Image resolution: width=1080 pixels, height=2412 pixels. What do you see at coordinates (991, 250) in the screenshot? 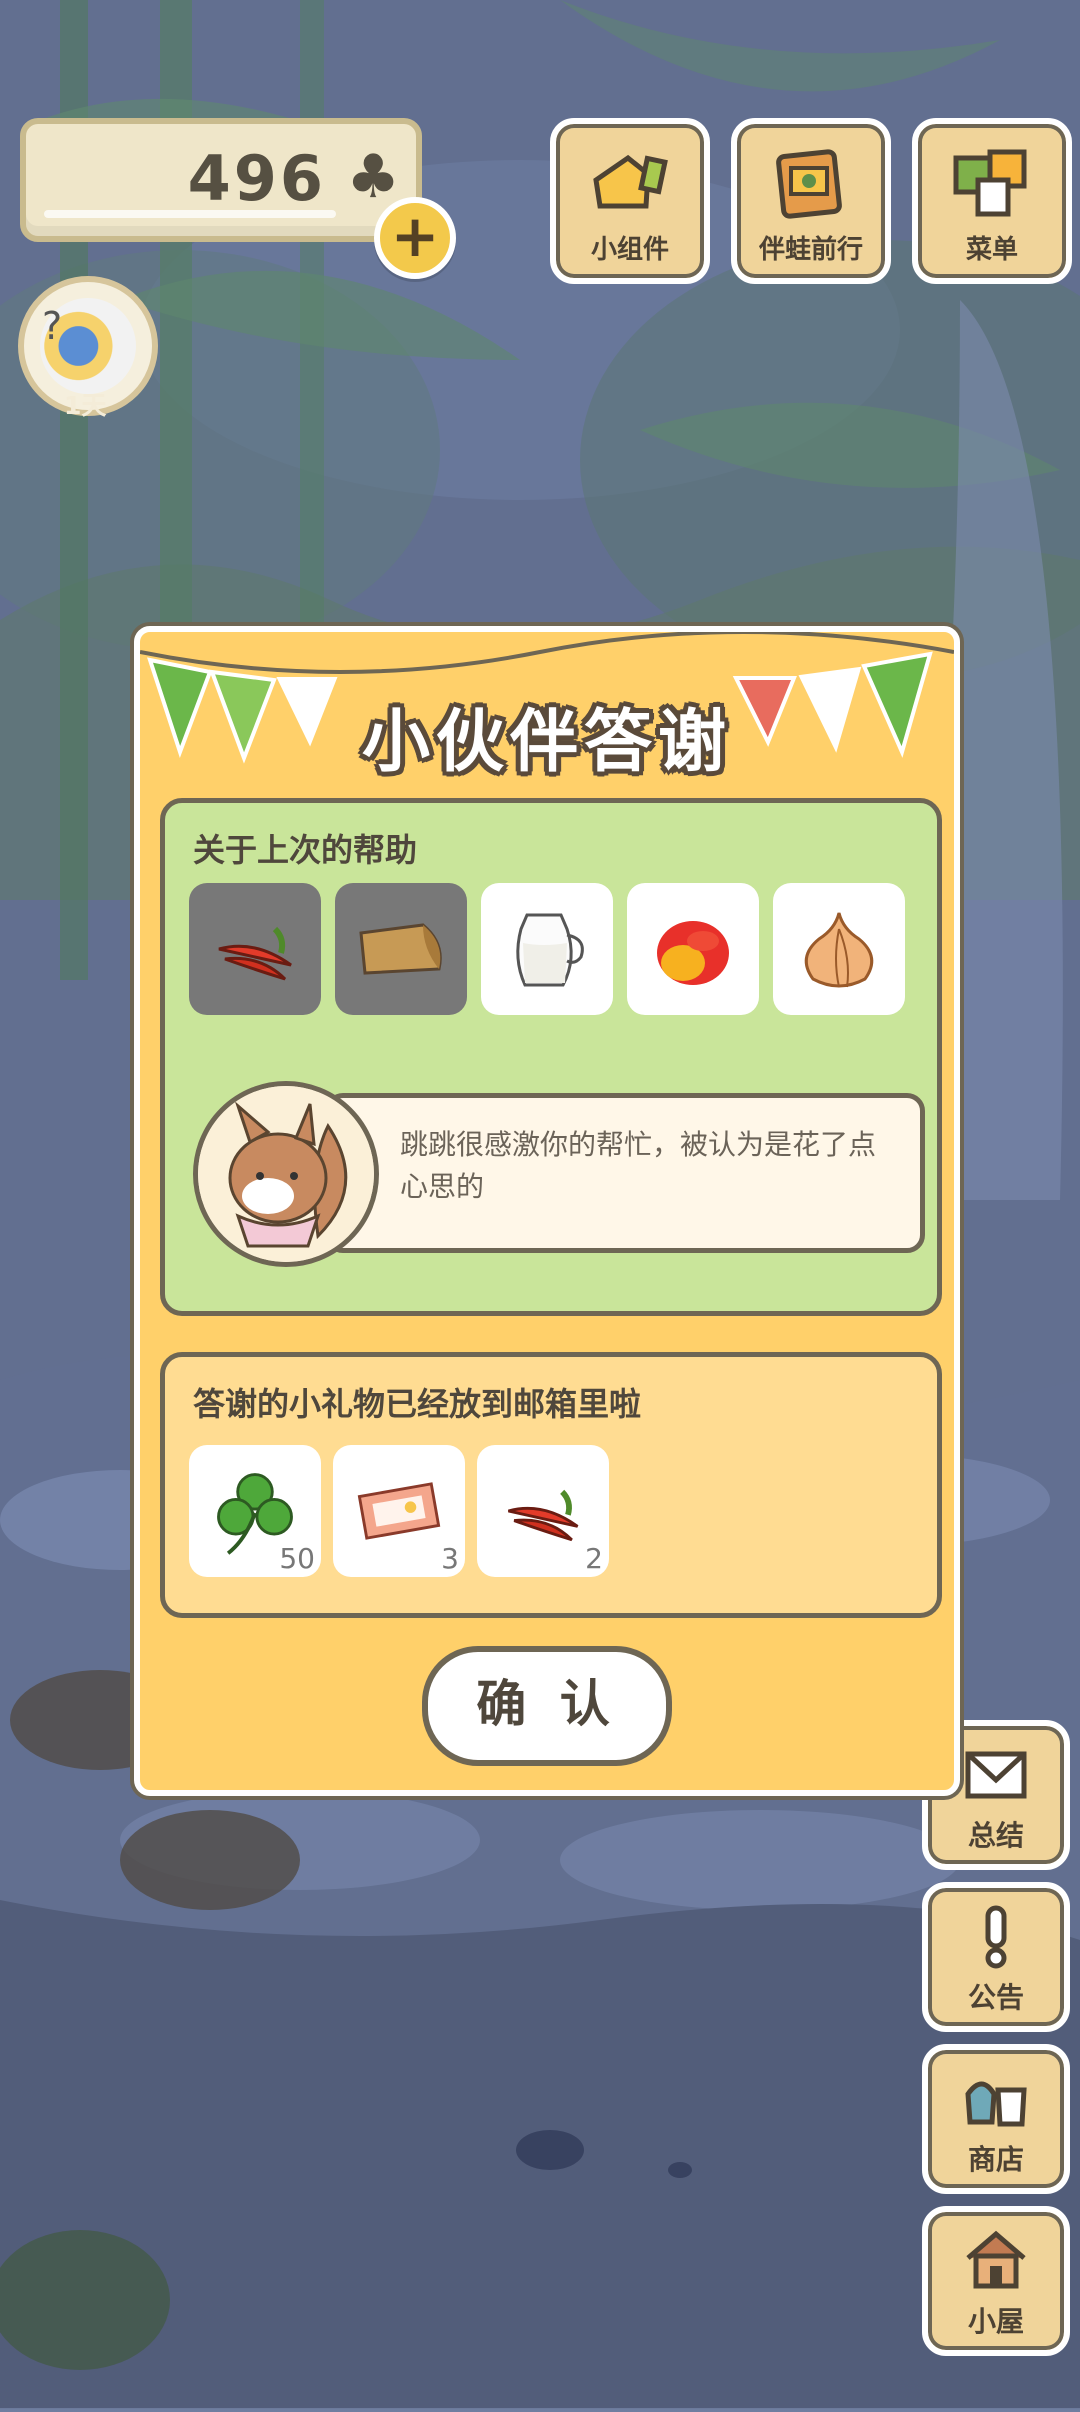
I see `menu-label: 菜单` at bounding box center [991, 250].